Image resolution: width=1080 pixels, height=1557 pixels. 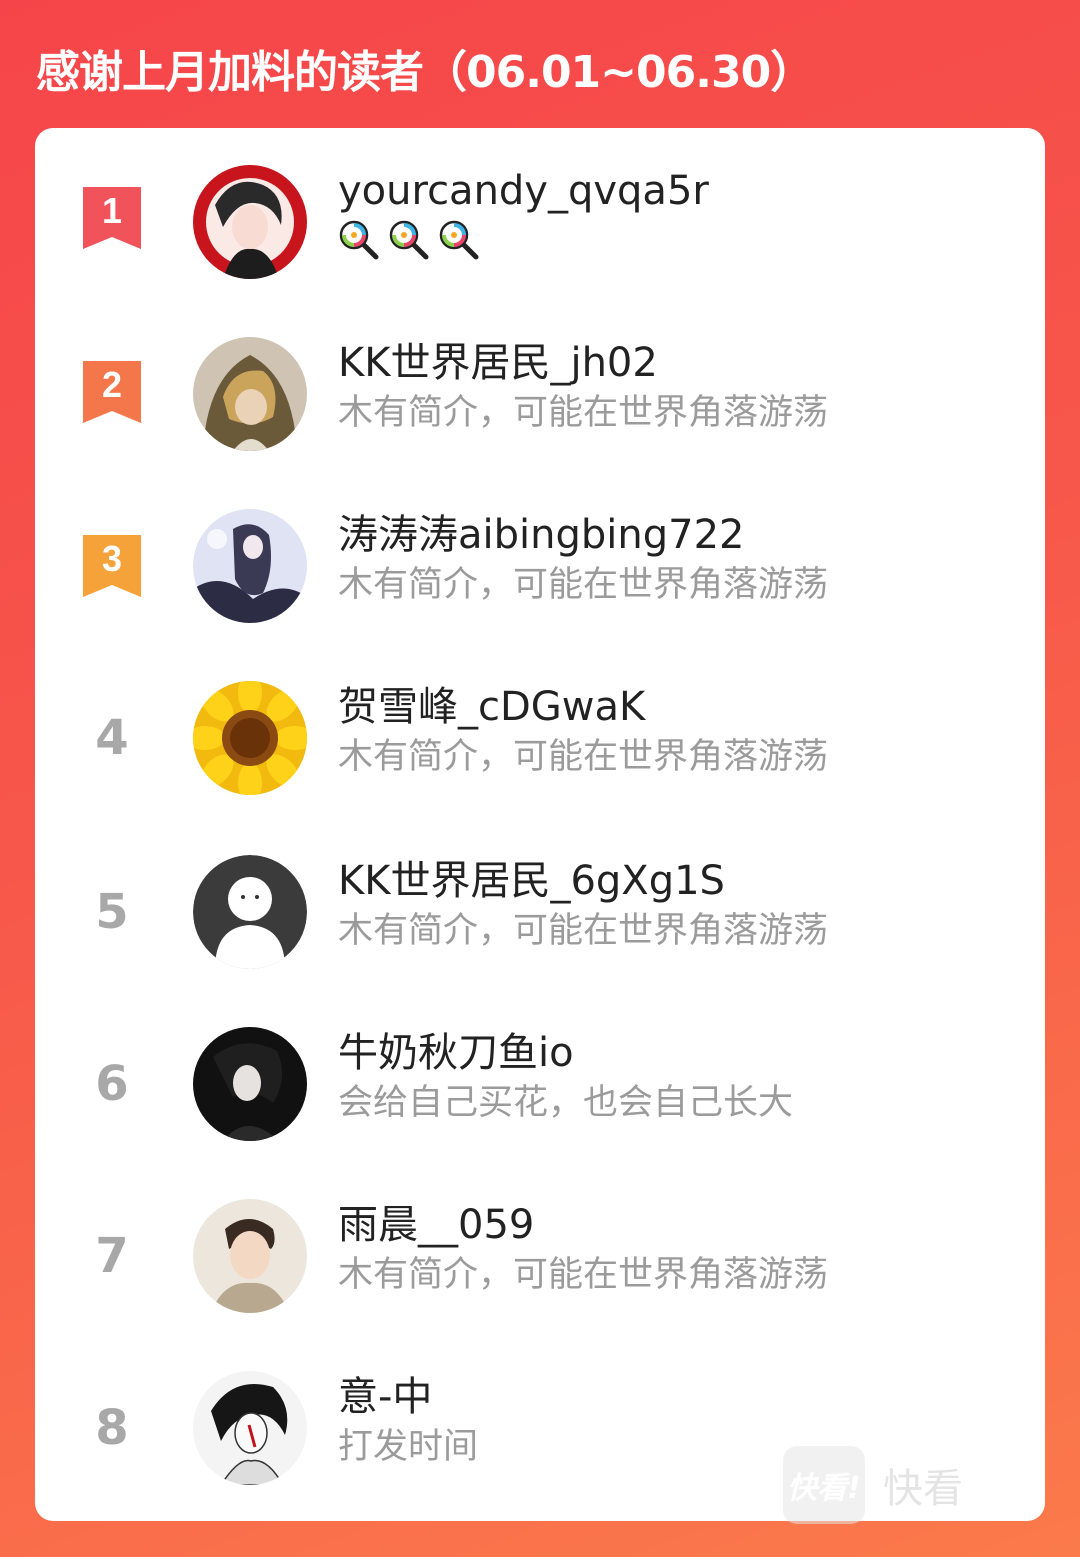 I want to click on kuaikan-watermark: 快看! 快看, so click(x=873, y=1485).